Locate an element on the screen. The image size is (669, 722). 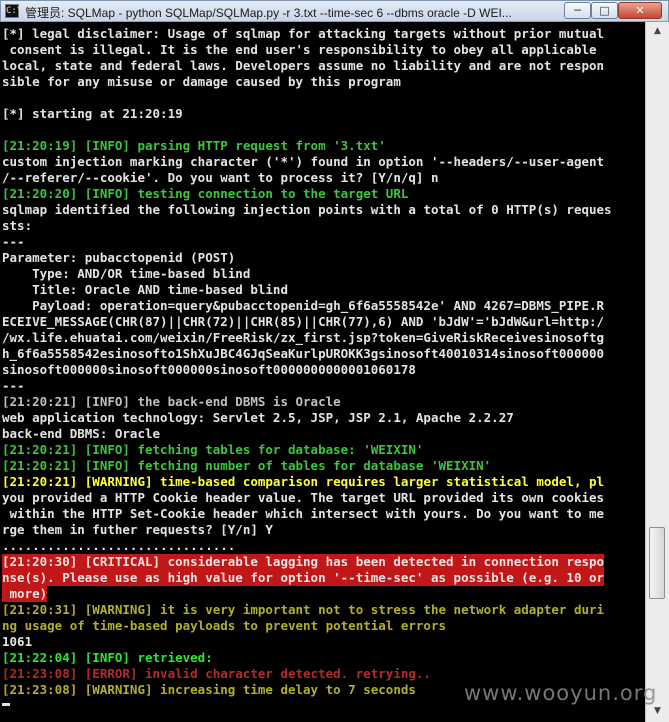
console-app-icon: C:\ is located at coordinates (14, 11).